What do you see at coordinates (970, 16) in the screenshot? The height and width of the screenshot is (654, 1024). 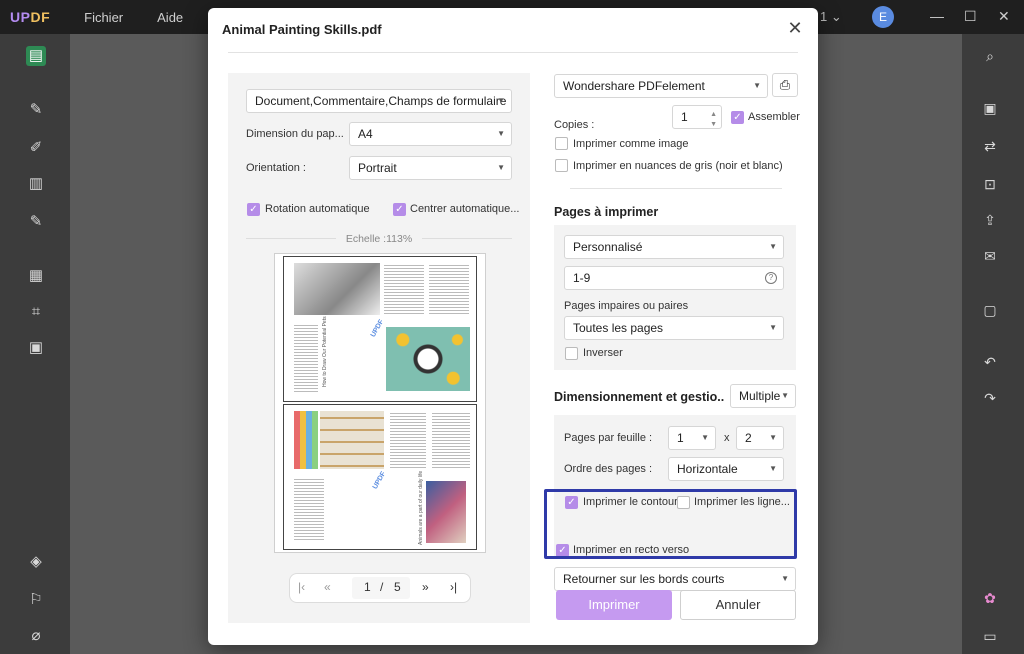 I see `maximize-icon: ☐` at bounding box center [970, 16].